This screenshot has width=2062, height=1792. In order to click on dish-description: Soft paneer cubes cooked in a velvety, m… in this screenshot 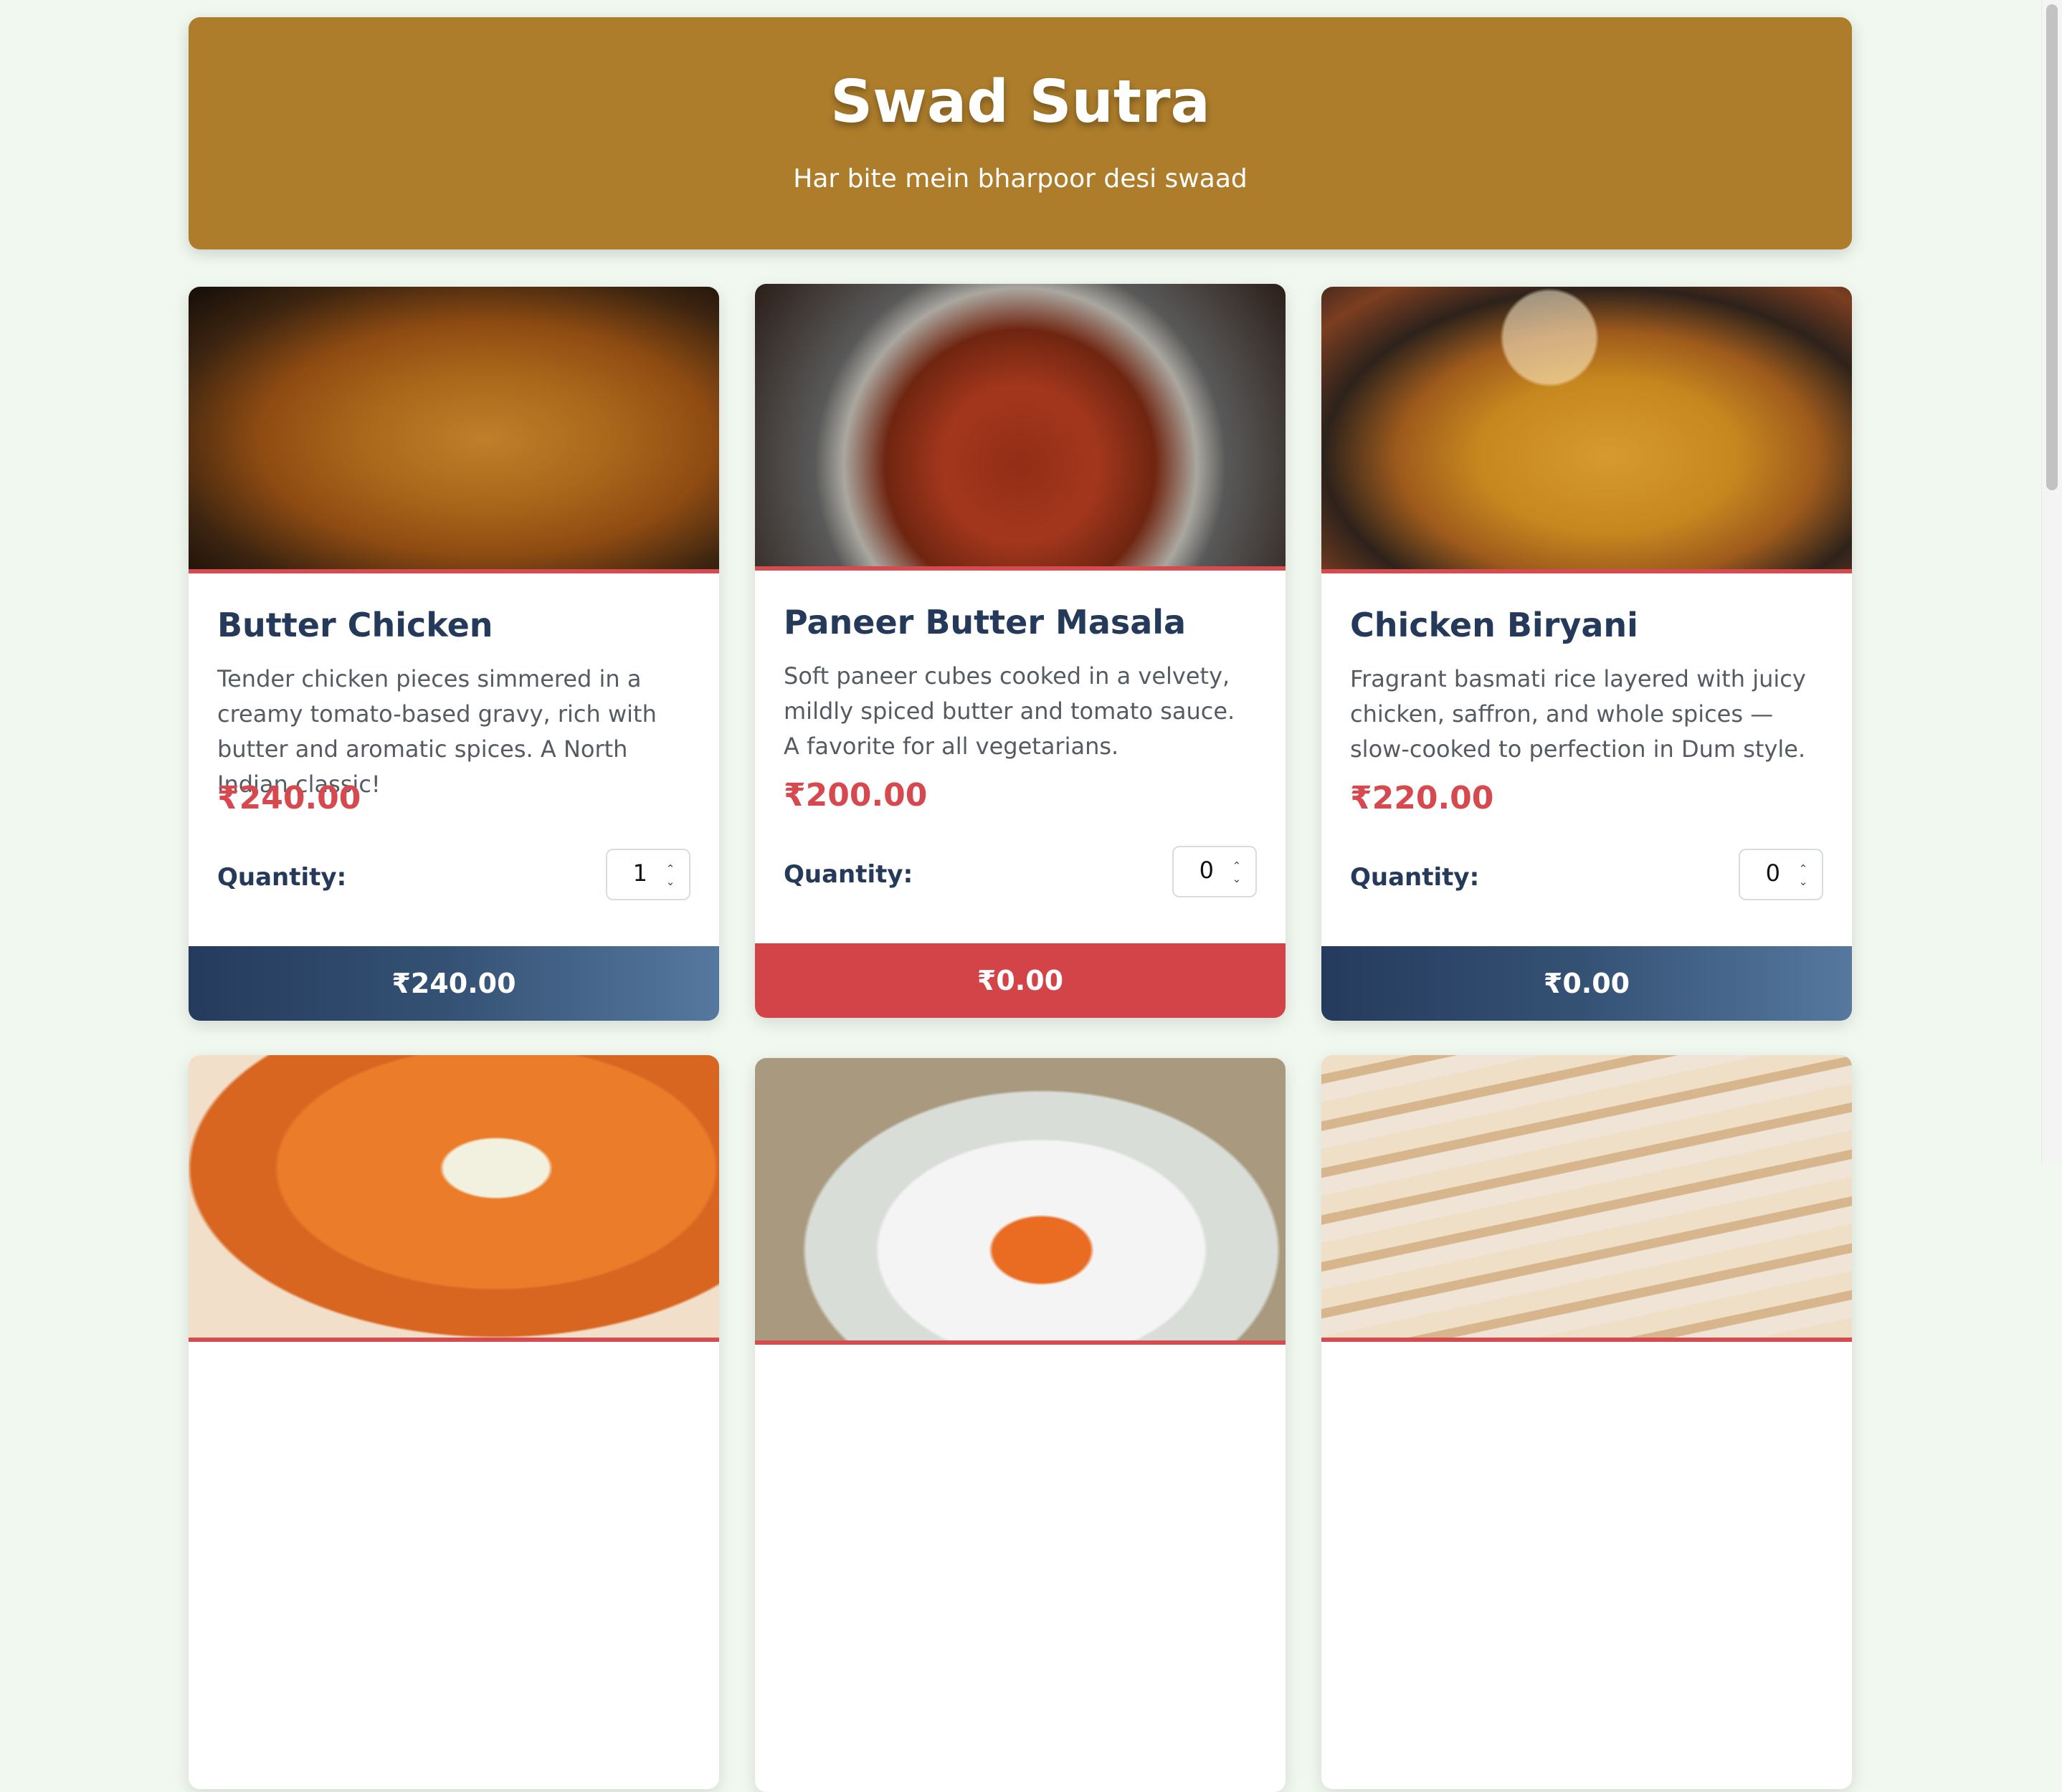, I will do `click(1009, 711)`.